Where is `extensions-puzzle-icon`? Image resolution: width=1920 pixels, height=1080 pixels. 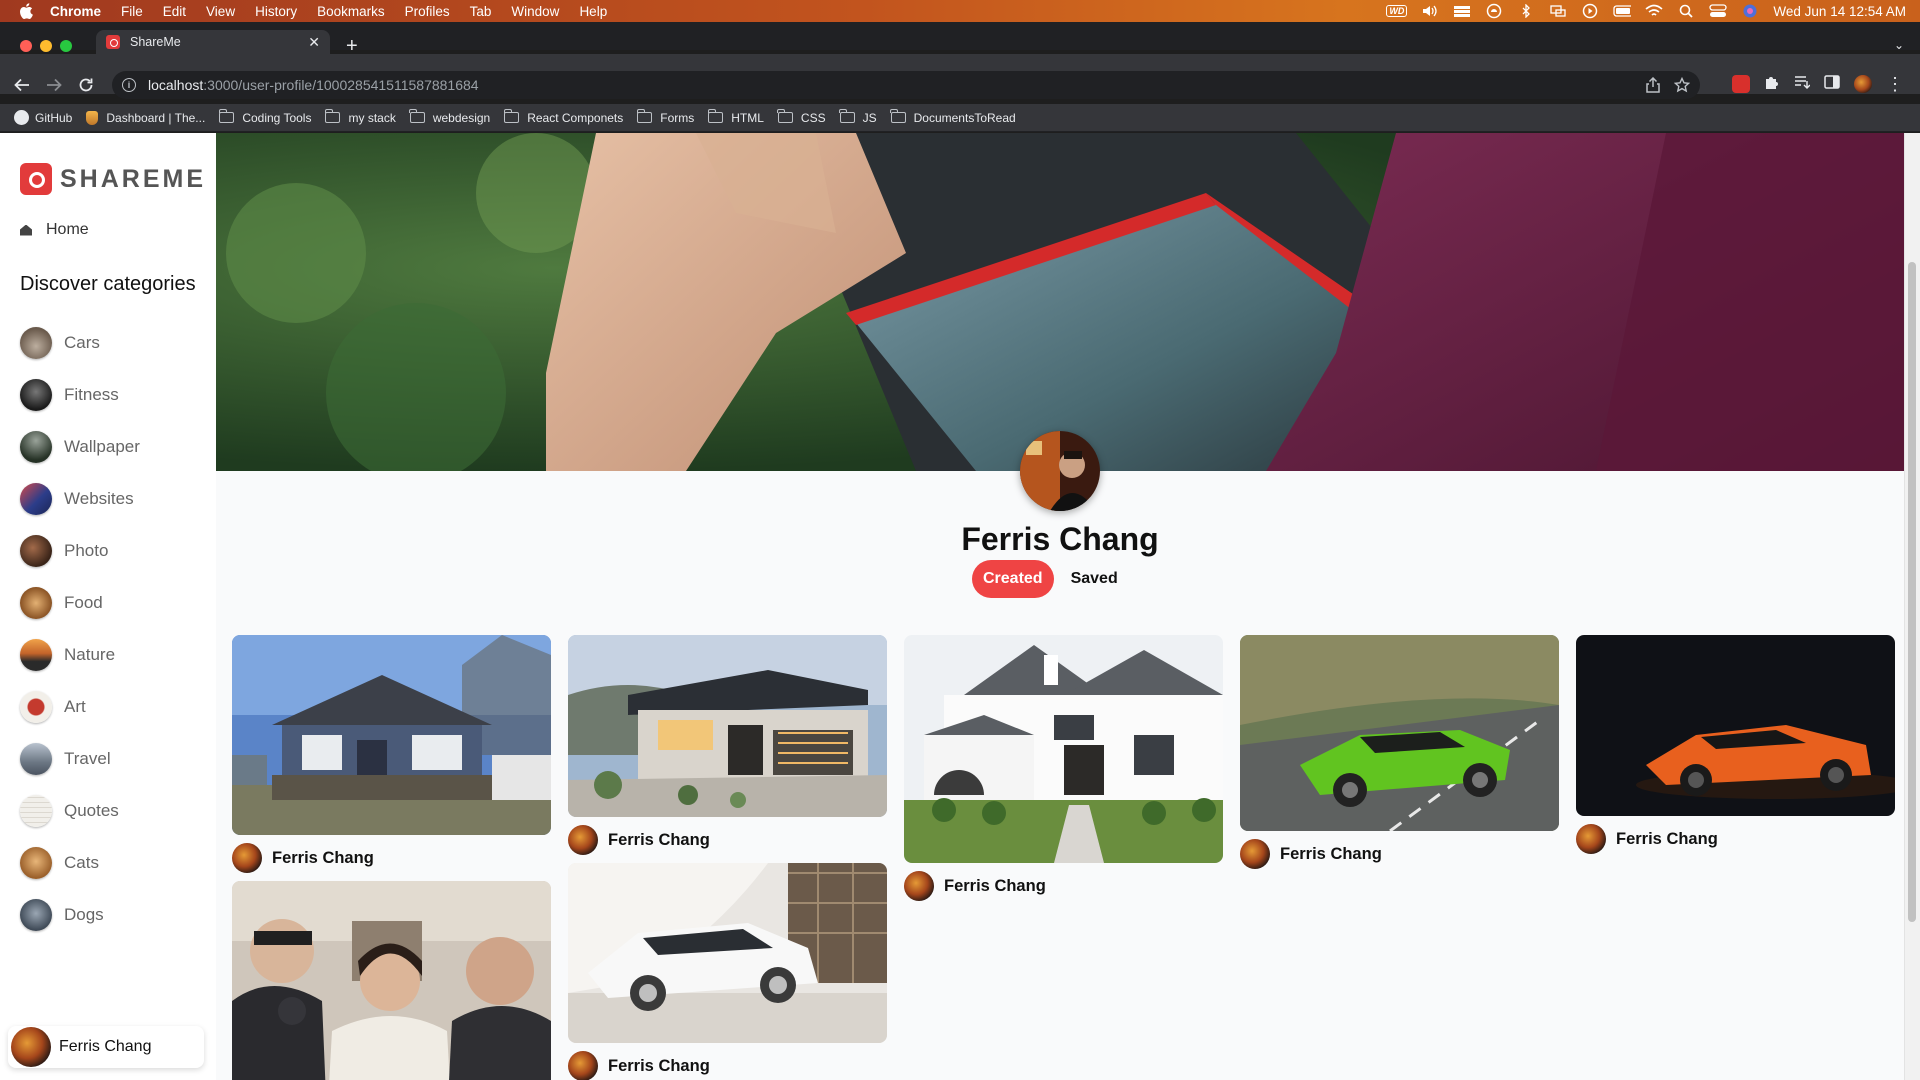 extensions-puzzle-icon is located at coordinates (1772, 84).